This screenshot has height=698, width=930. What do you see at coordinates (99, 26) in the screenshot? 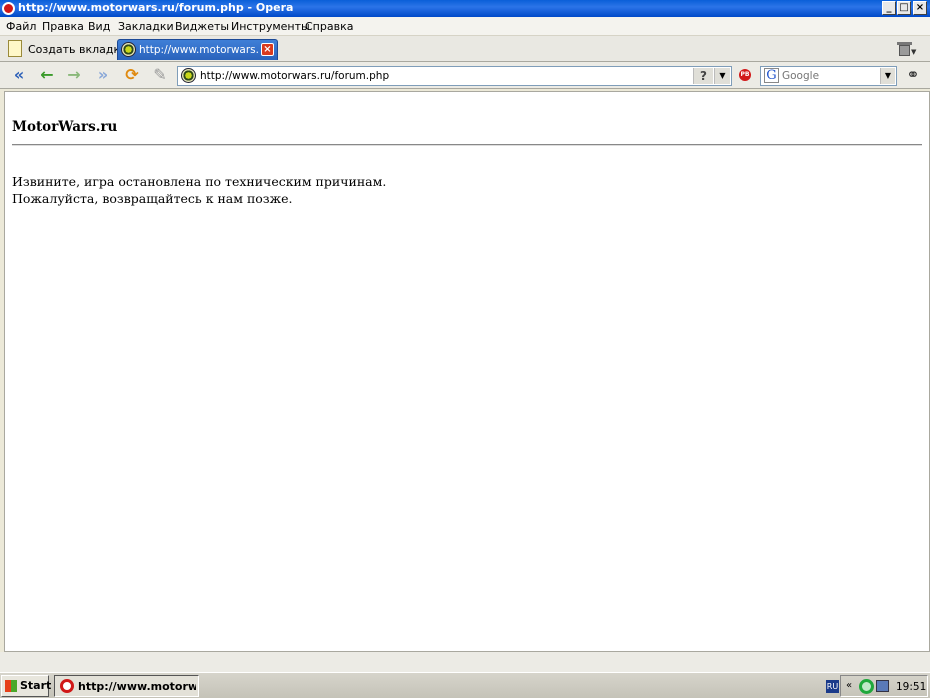
I see `menu-view: Вид` at bounding box center [99, 26].